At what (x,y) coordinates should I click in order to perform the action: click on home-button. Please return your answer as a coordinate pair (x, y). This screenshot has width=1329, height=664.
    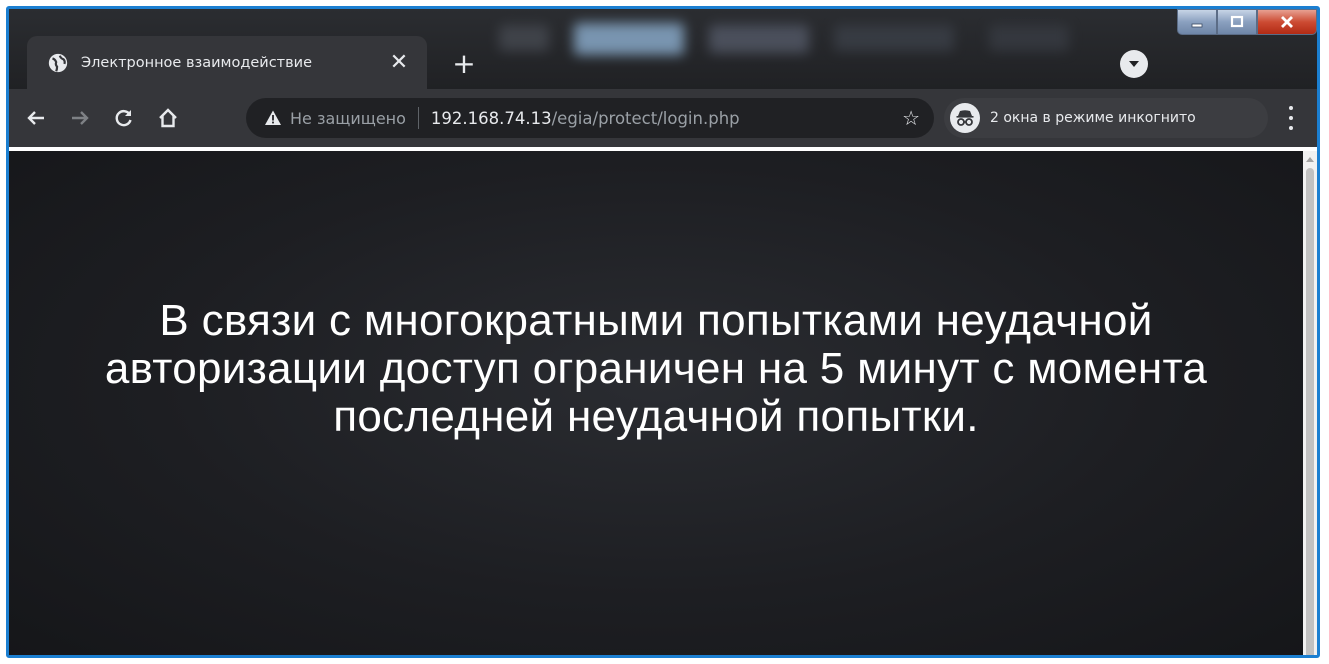
    Looking at the image, I should click on (168, 118).